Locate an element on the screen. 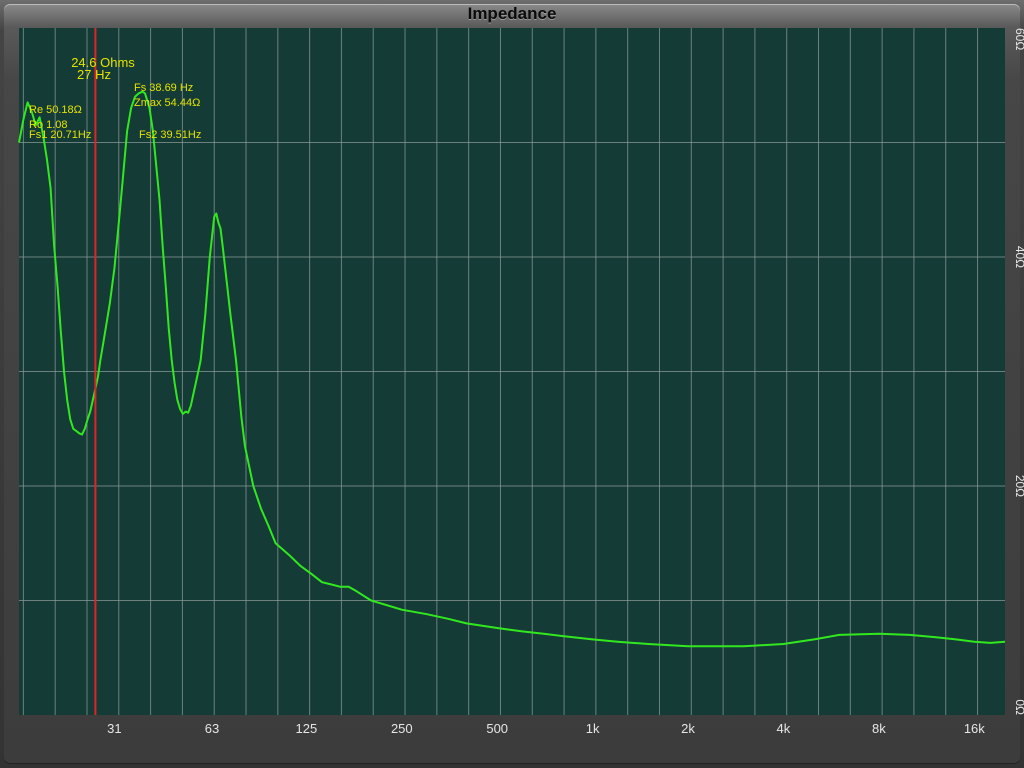 This screenshot has height=768, width=1024. fs2-label: Fs2 39.51Hz is located at coordinates (170, 135).